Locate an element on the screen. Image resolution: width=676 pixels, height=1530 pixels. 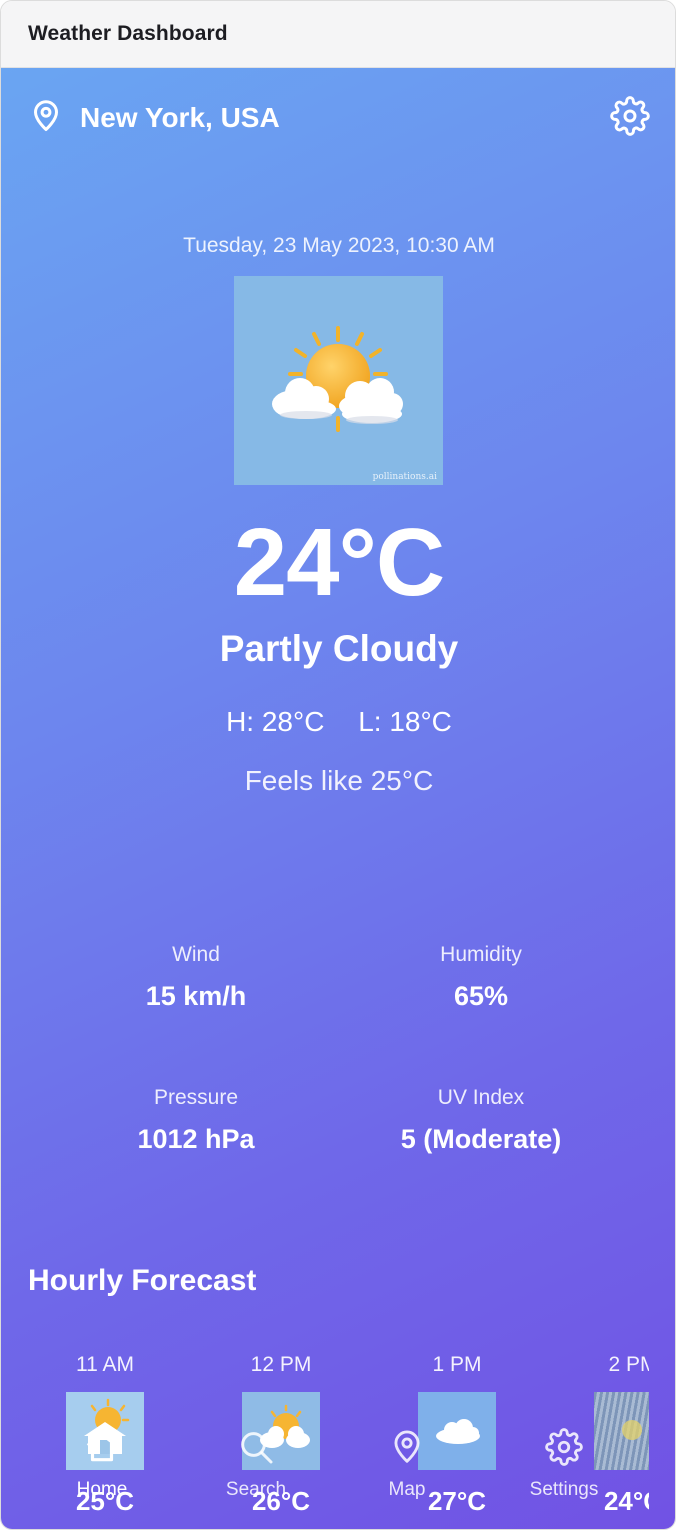
top-bar: New York, USA is located at coordinates (339, 118).